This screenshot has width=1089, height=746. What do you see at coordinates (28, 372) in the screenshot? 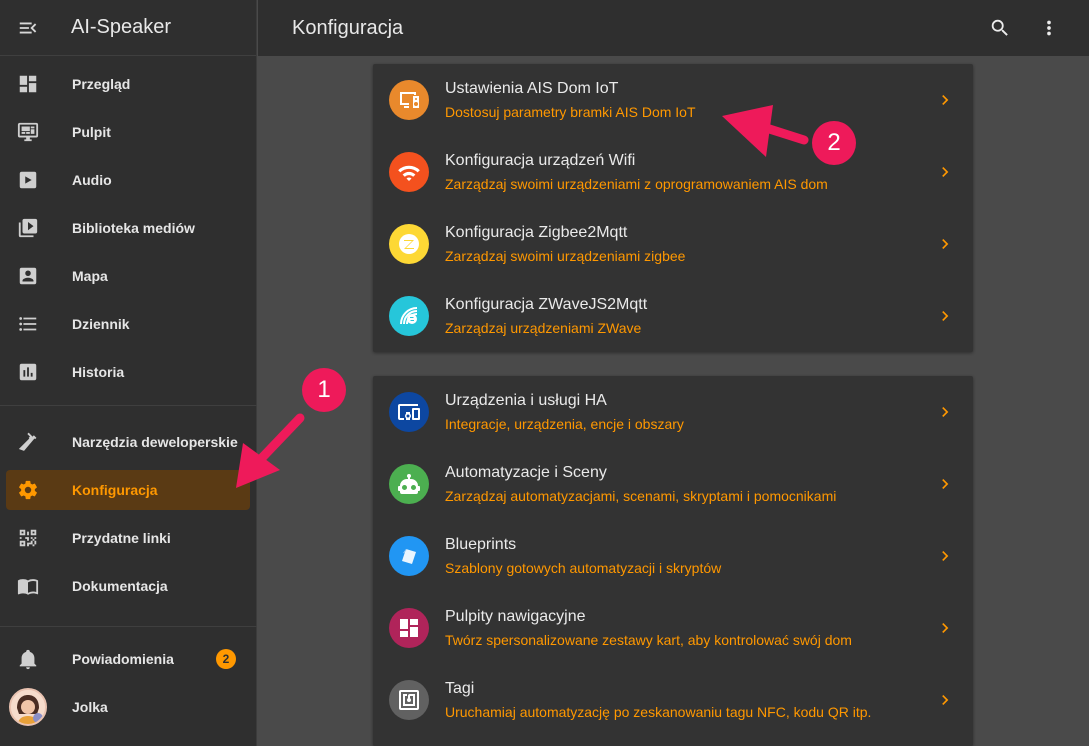
I see `chart-box-icon` at bounding box center [28, 372].